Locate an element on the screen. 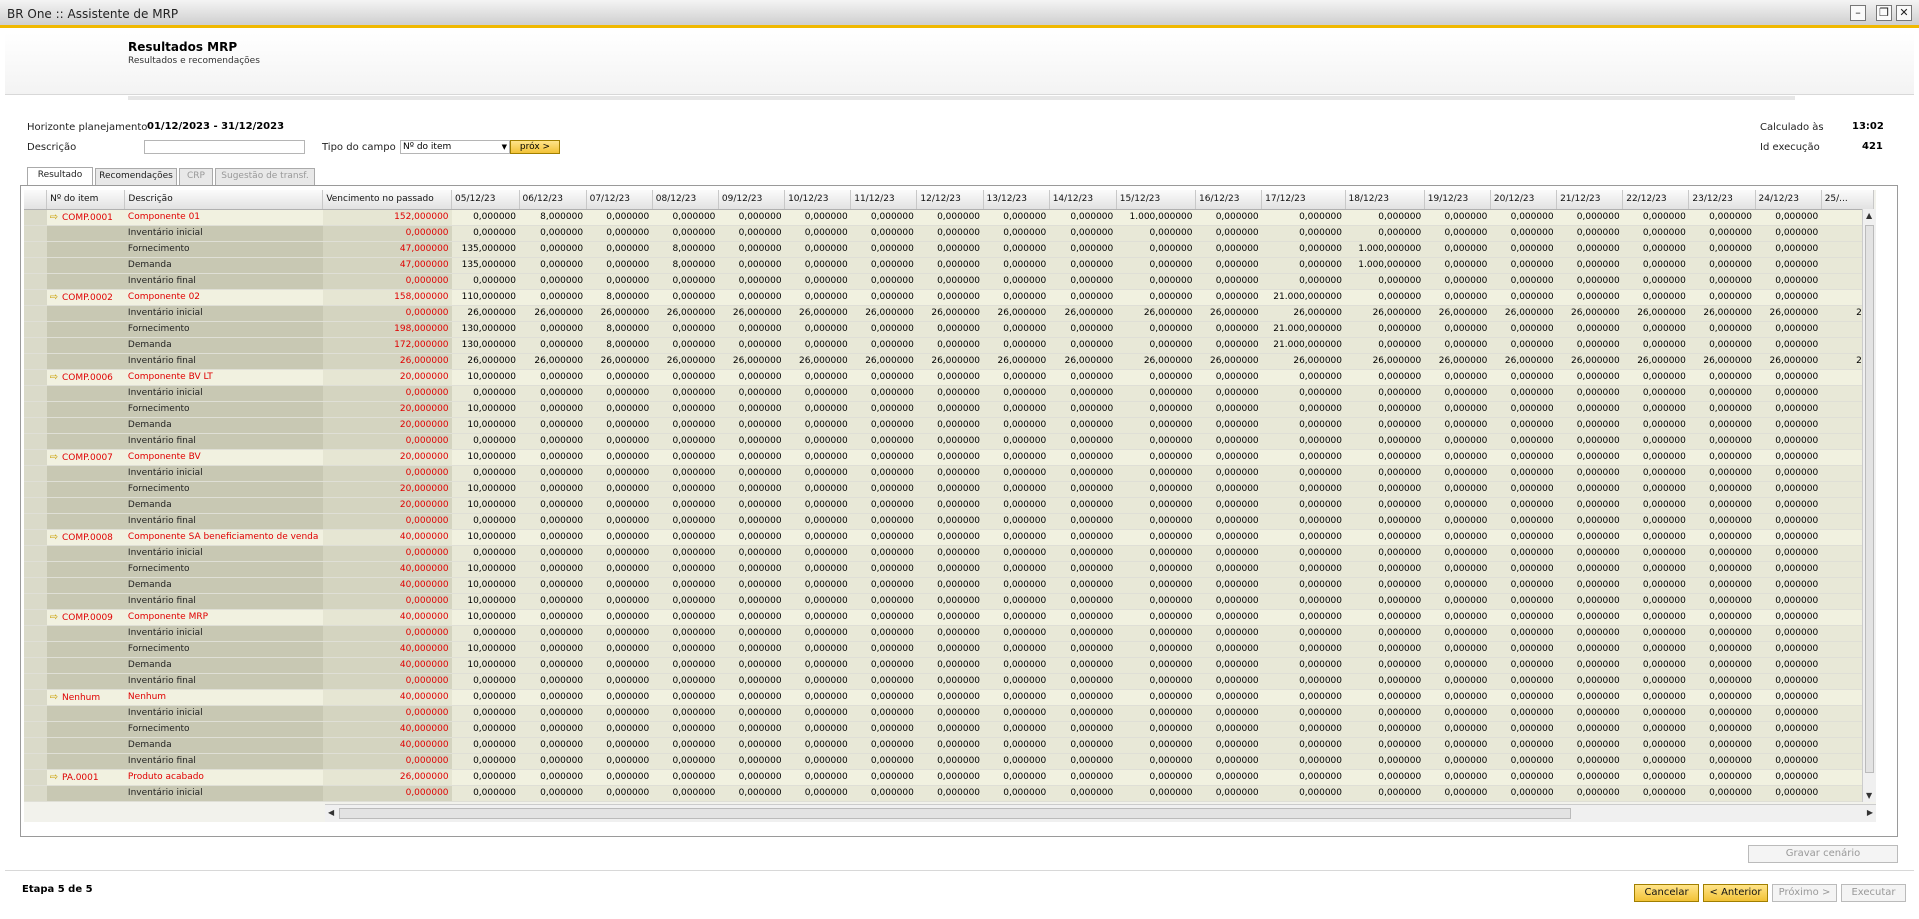 The height and width of the screenshot is (919, 1919). tab-resultado: Resultado is located at coordinates (60, 176).